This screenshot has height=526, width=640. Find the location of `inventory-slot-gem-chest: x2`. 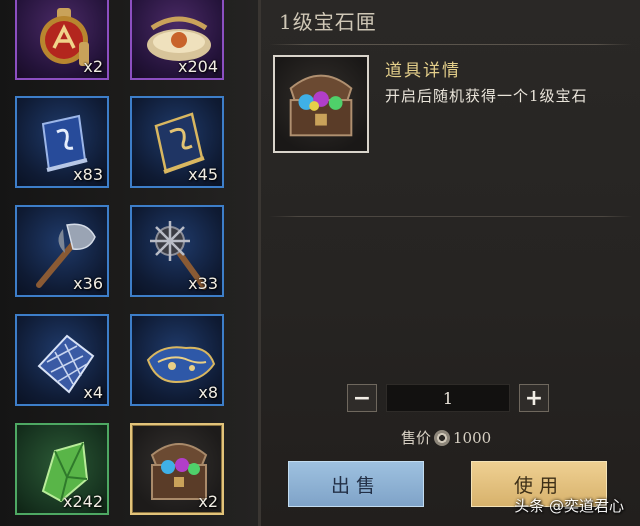

inventory-slot-gem-chest: x2 is located at coordinates (177, 469).